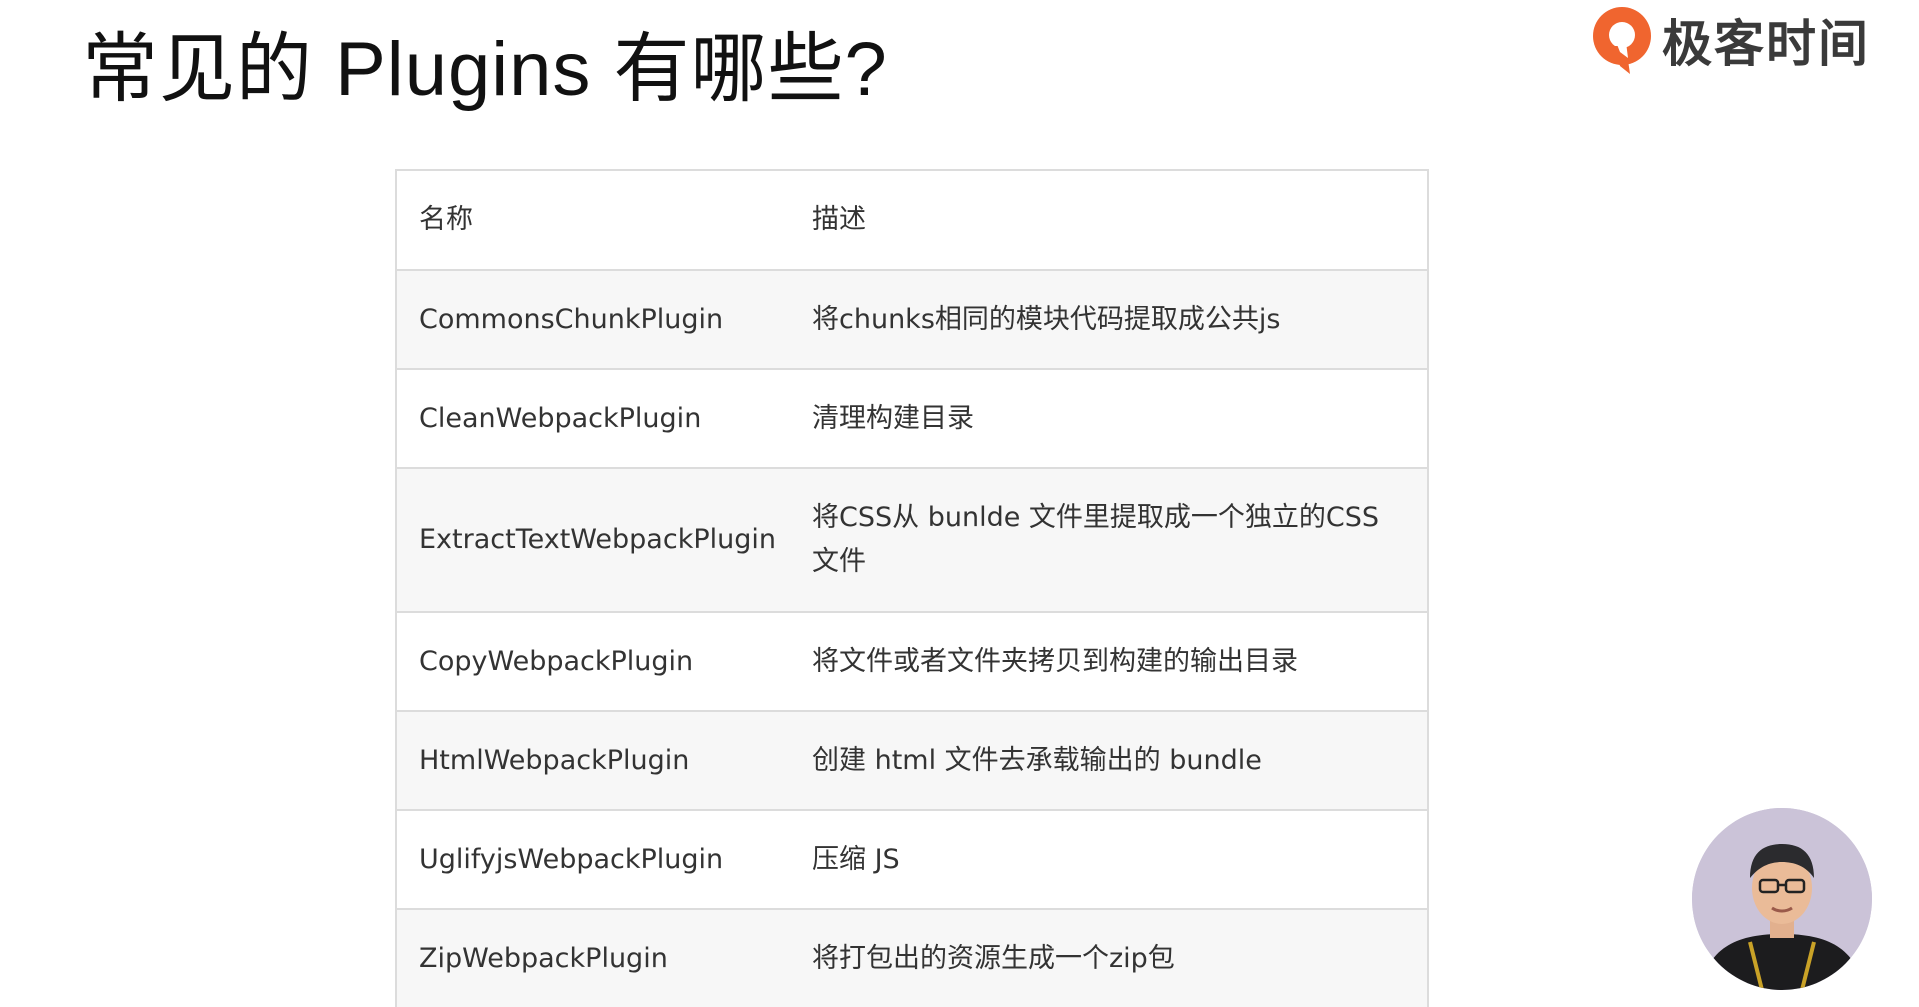 Image resolution: width=1919 pixels, height=1007 pixels. I want to click on table-row: UglifyjsWebpackPlugin 压缩 JS, so click(912, 860).